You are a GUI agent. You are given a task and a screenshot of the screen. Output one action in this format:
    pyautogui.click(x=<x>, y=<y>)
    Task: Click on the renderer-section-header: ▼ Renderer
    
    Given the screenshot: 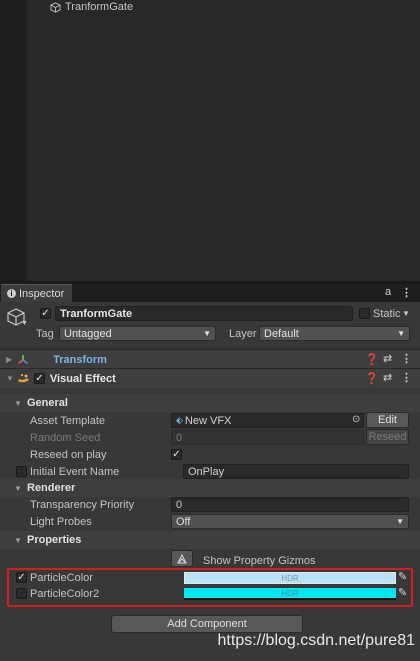 What is the action you would take?
    pyautogui.click(x=210, y=488)
    